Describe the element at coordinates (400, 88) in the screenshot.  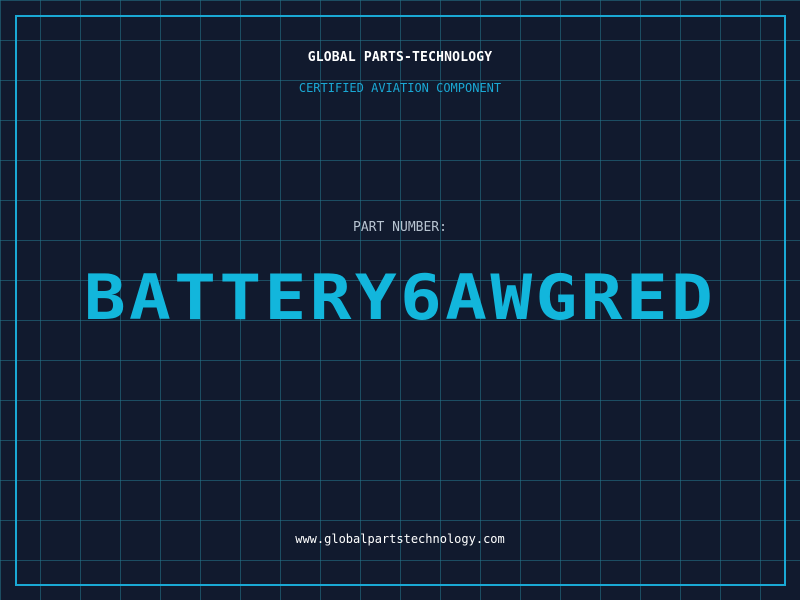
I see `certification-subtitle: CERTIFIED AVIATION COMPONENT` at that location.